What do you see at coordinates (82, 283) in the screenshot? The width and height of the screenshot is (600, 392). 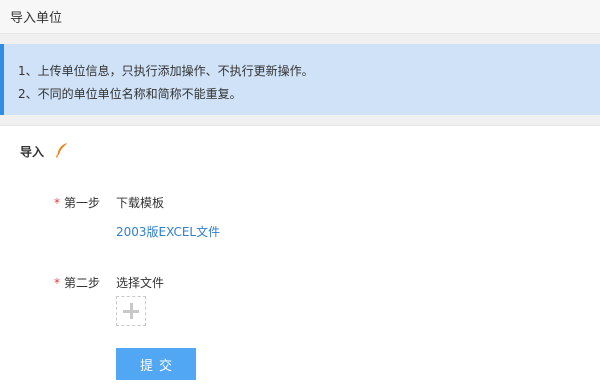 I see `step2-label-text: 第二步` at bounding box center [82, 283].